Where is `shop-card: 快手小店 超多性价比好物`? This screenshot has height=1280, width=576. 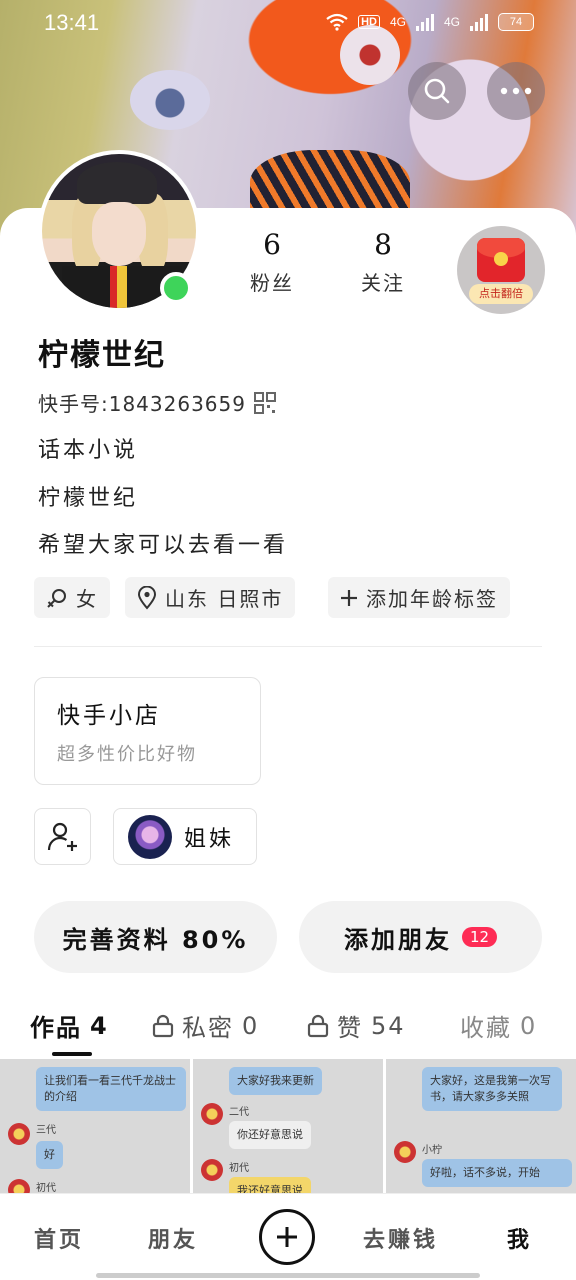 shop-card: 快手小店 超多性价比好物 is located at coordinates (147, 731).